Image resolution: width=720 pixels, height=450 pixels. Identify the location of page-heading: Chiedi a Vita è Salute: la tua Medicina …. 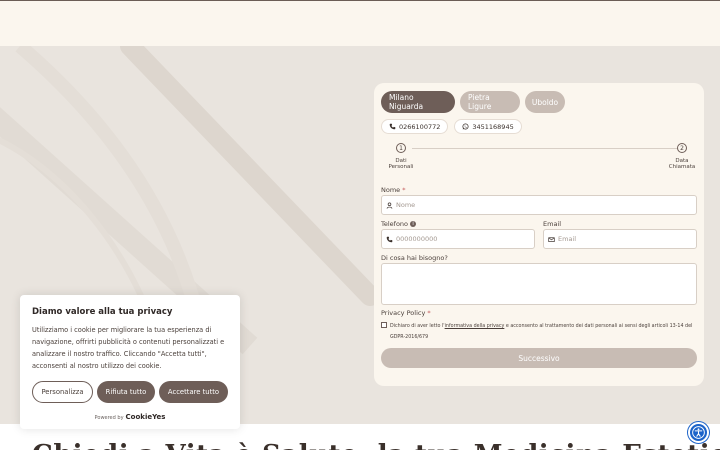
(376, 445).